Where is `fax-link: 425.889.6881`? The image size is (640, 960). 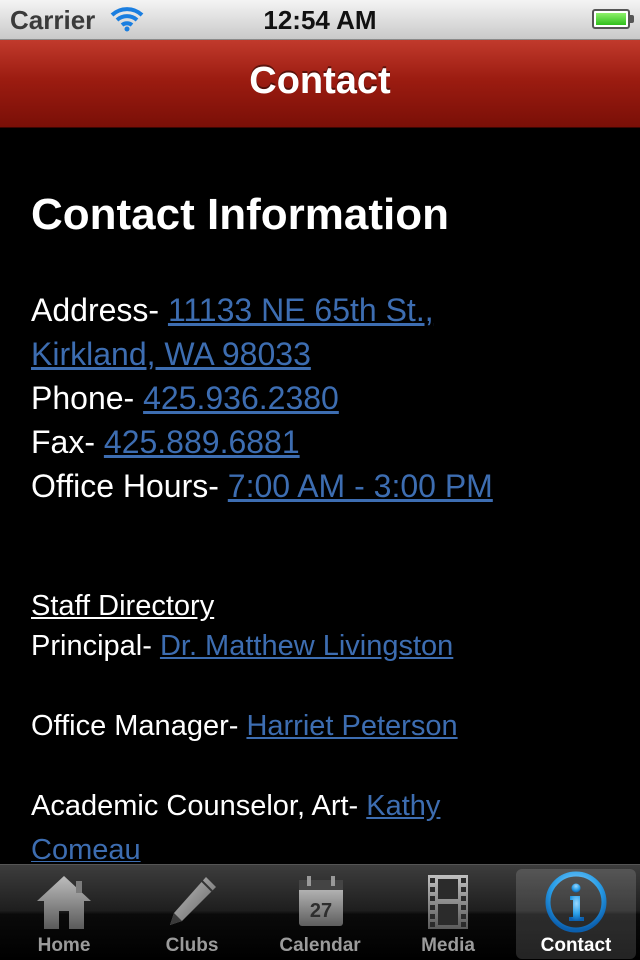
fax-link: 425.889.6881 is located at coordinates (202, 442).